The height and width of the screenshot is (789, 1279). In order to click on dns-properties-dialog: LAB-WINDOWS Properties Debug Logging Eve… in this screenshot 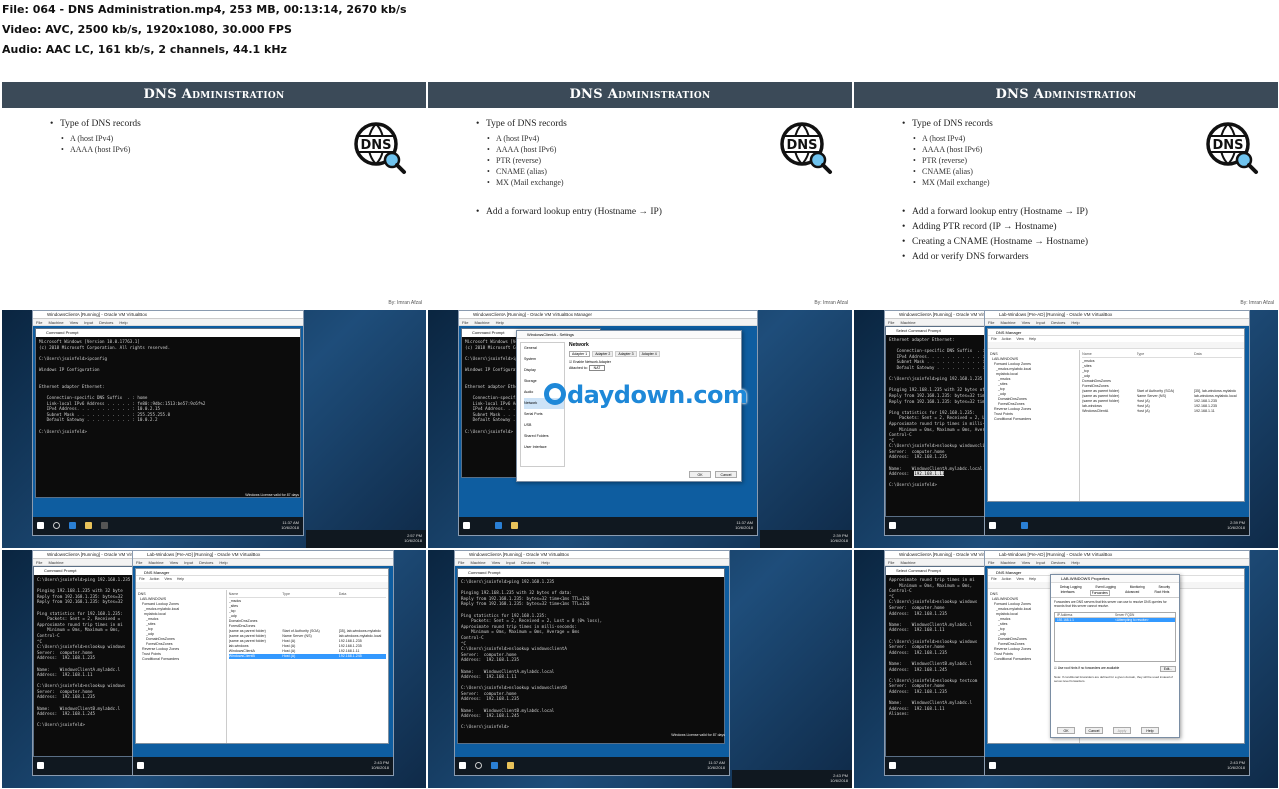, I will do `click(1115, 656)`.